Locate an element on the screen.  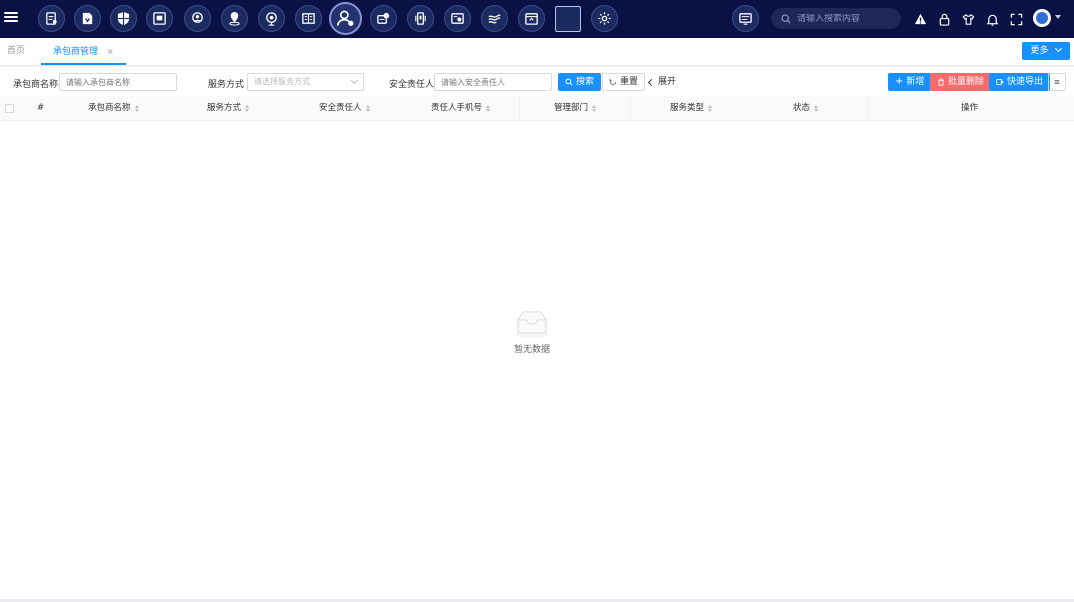
search-button: 搜索 is located at coordinates (580, 82).